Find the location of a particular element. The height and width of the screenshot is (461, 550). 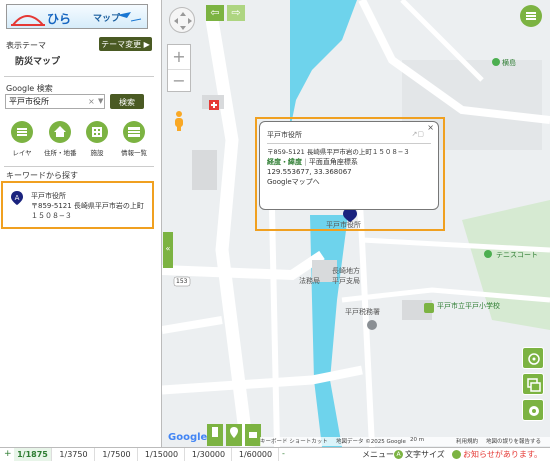

notice-icon is located at coordinates (456, 454).